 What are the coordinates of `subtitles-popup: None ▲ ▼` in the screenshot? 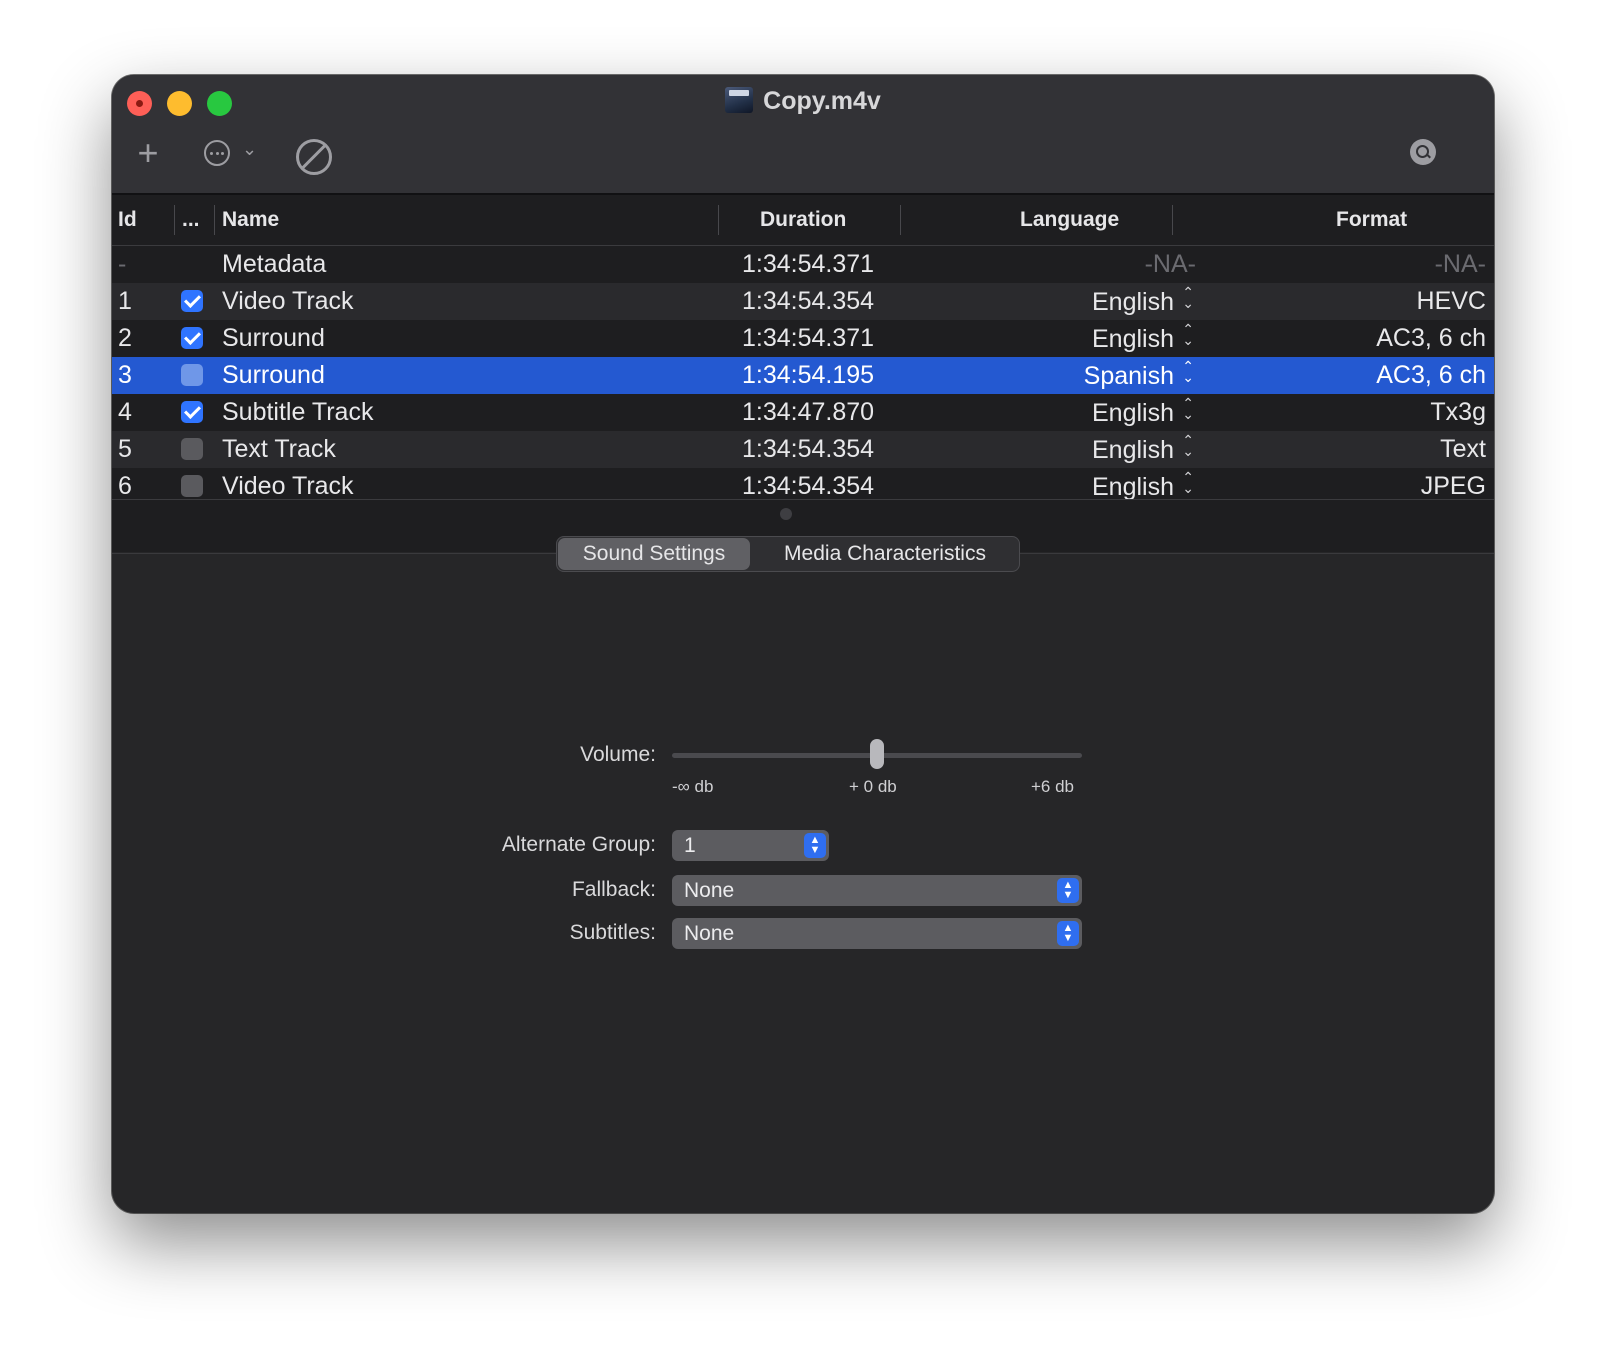 It's located at (877, 933).